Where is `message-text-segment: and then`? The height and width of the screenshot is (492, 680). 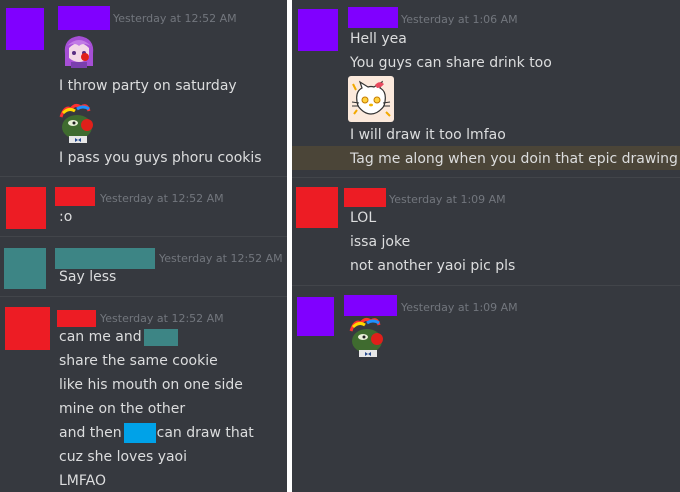
message-text-segment: and then is located at coordinates (90, 433).